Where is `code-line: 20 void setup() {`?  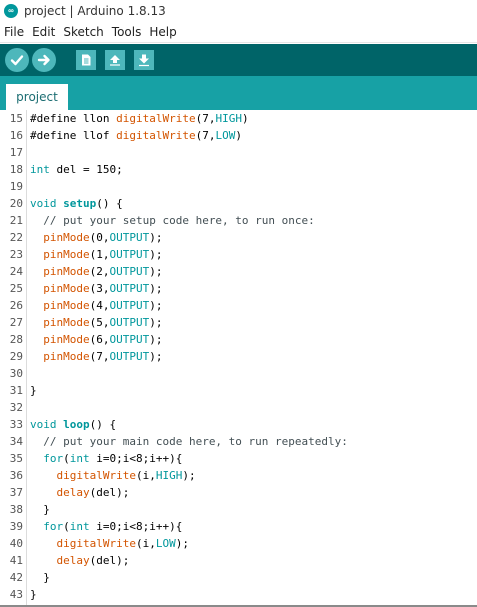
code-line: 20 void setup() { is located at coordinates (238, 203).